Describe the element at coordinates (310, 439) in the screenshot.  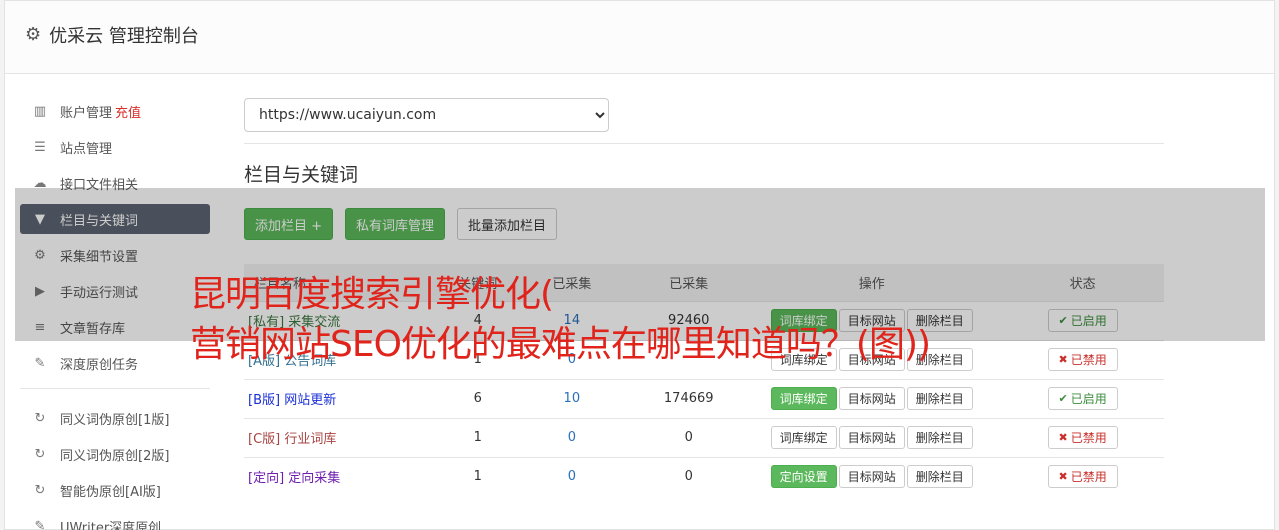
I see `column-name: 行业词库` at that location.